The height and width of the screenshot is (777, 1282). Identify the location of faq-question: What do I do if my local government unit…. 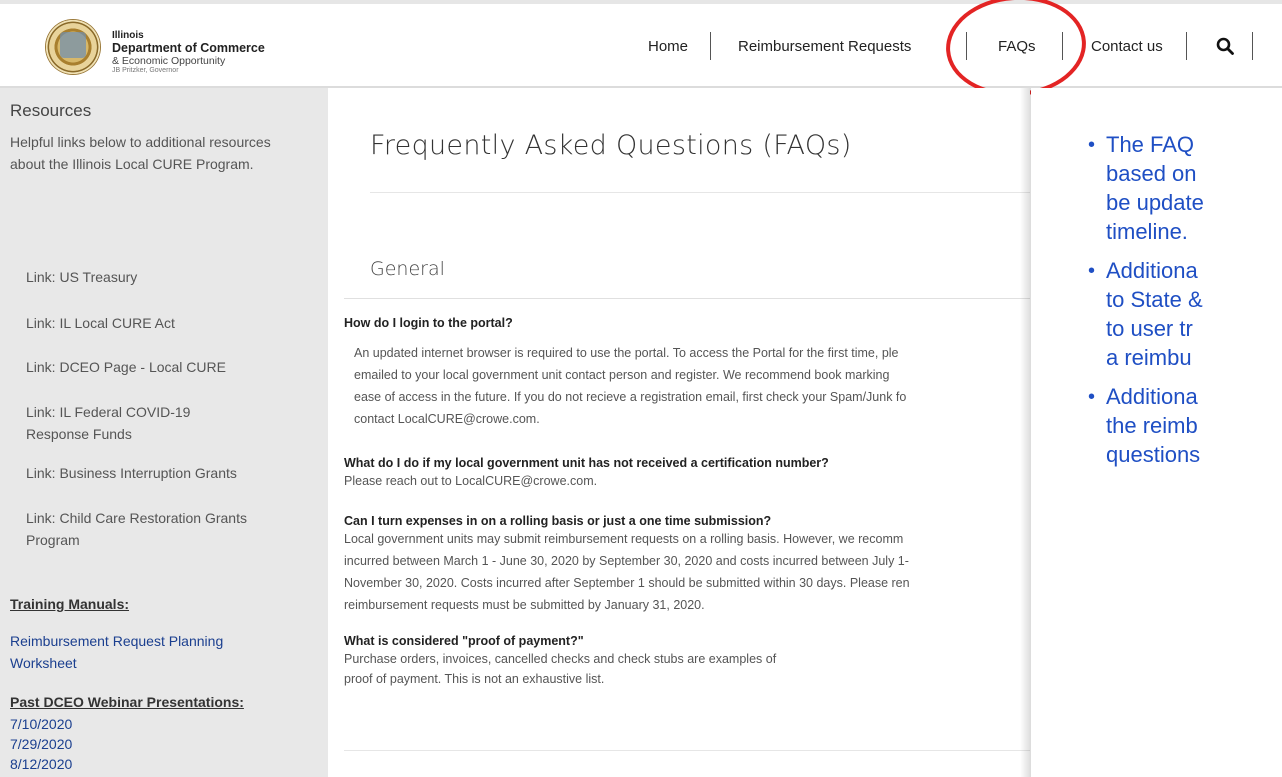
(586, 463).